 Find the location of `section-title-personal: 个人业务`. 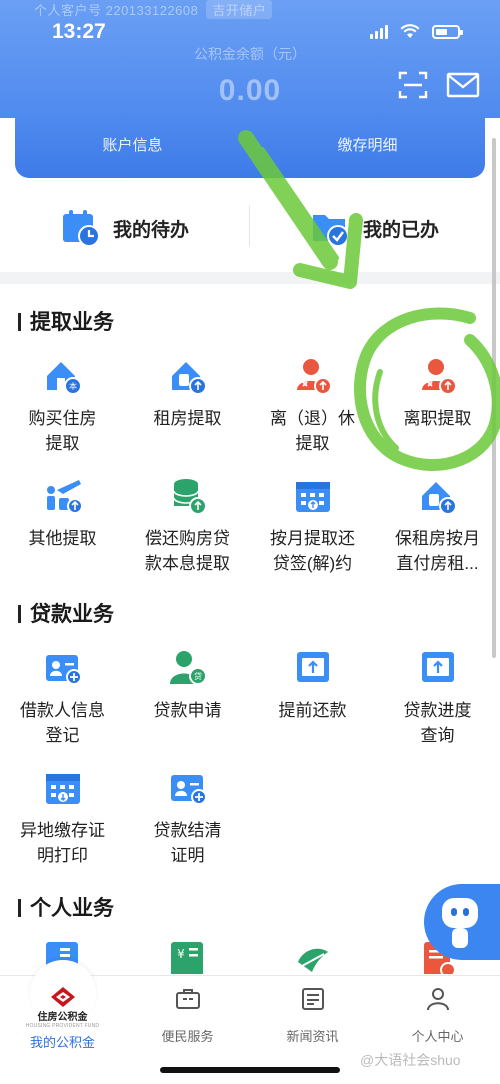

section-title-personal: 个人业务 is located at coordinates (66, 907).